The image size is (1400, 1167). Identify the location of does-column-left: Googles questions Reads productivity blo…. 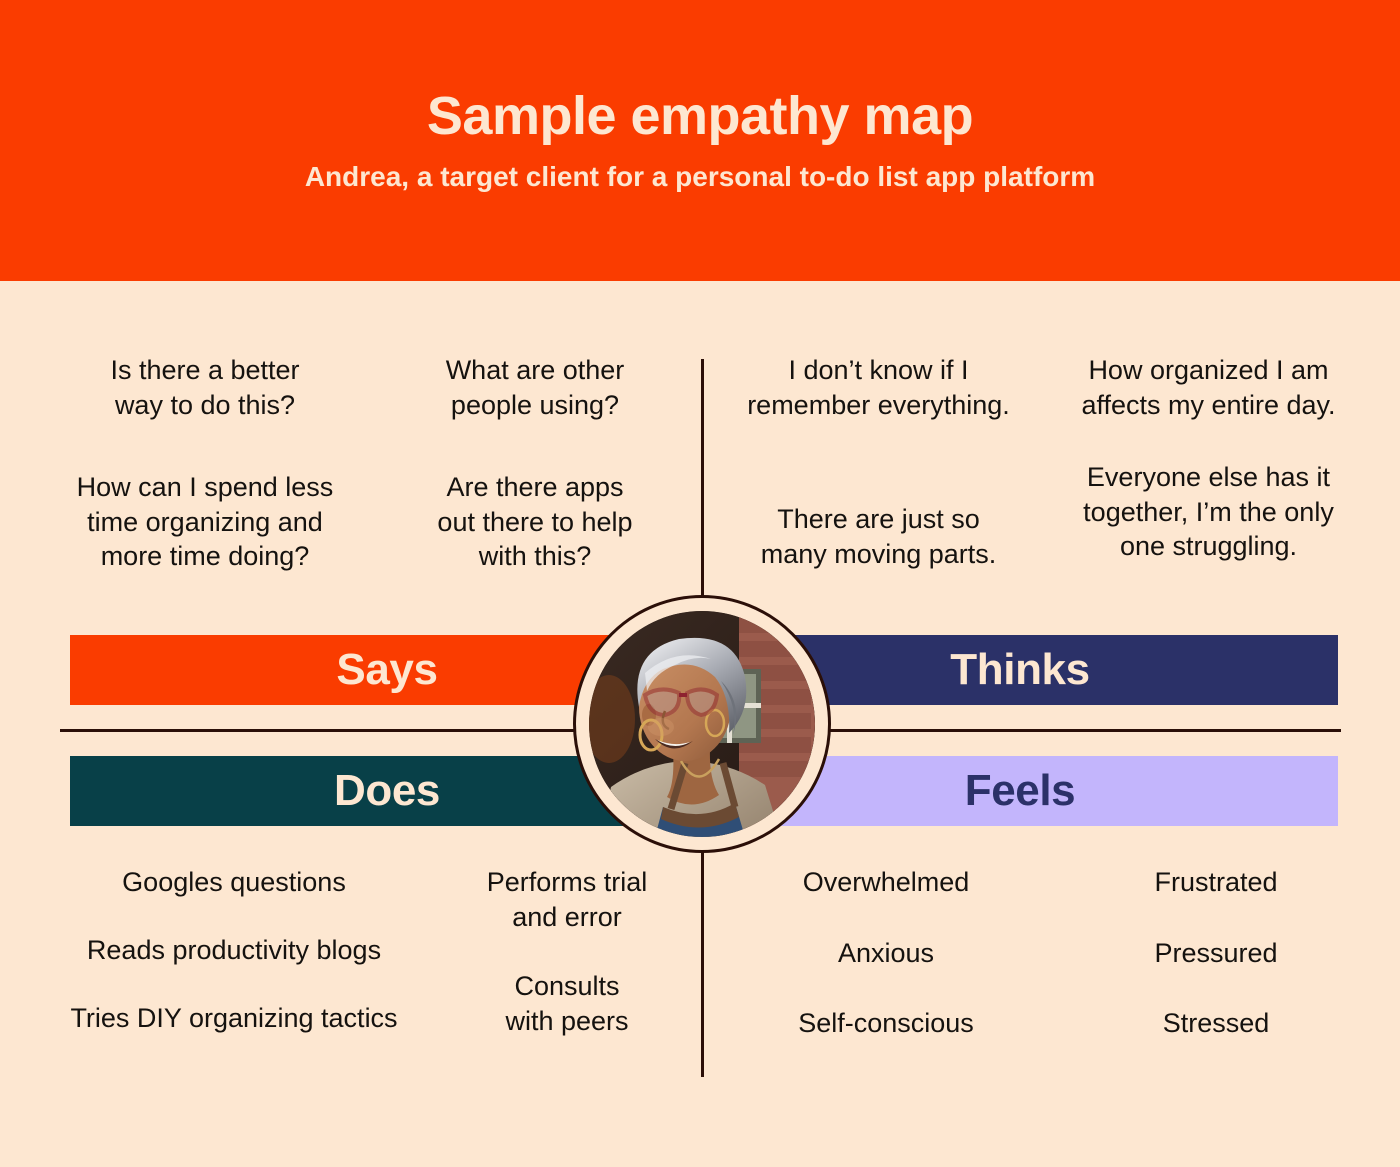
(234, 951).